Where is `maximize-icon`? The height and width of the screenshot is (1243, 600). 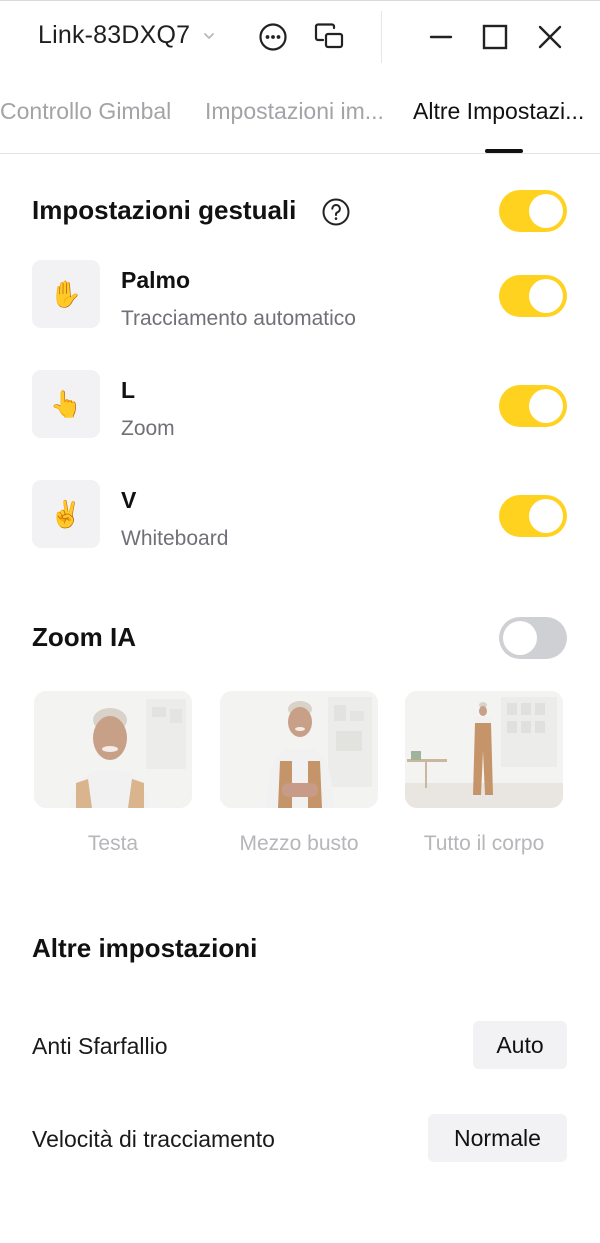
maximize-icon is located at coordinates (495, 37).